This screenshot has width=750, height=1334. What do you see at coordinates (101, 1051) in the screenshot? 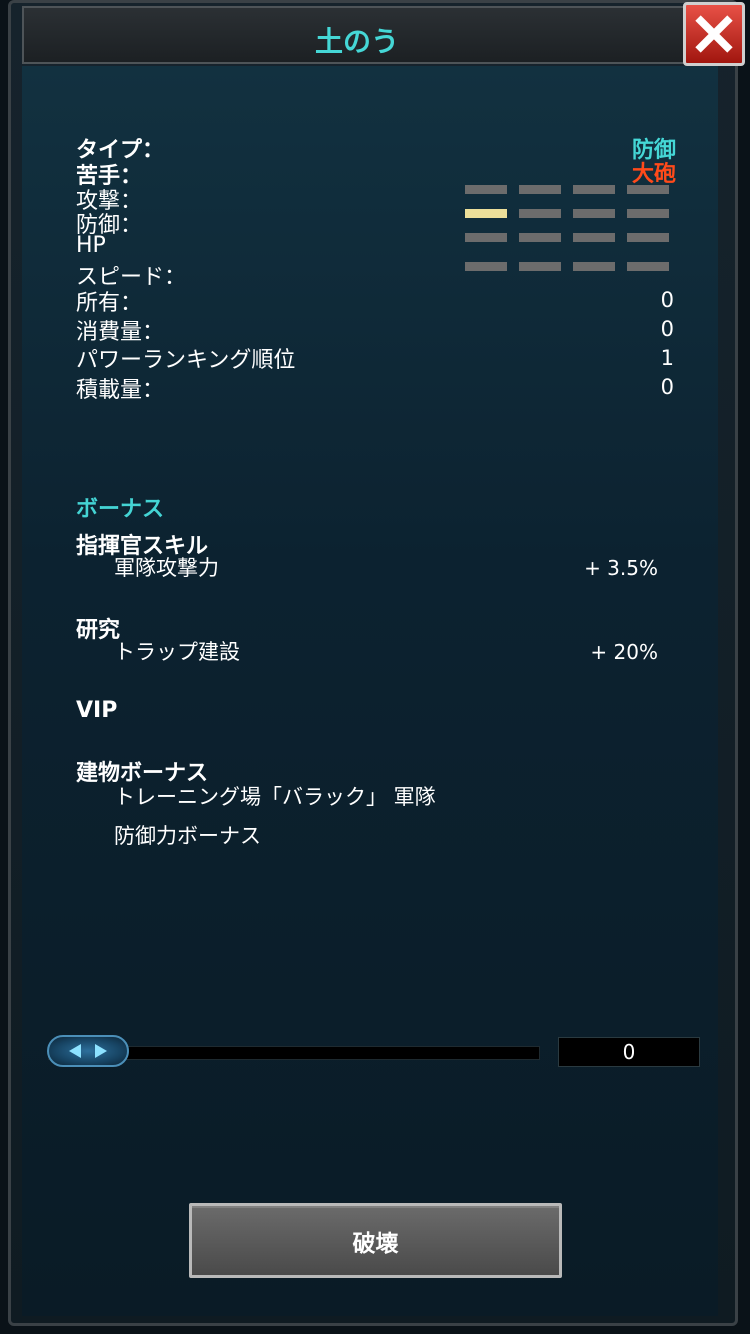
I see `arrow-right-icon` at bounding box center [101, 1051].